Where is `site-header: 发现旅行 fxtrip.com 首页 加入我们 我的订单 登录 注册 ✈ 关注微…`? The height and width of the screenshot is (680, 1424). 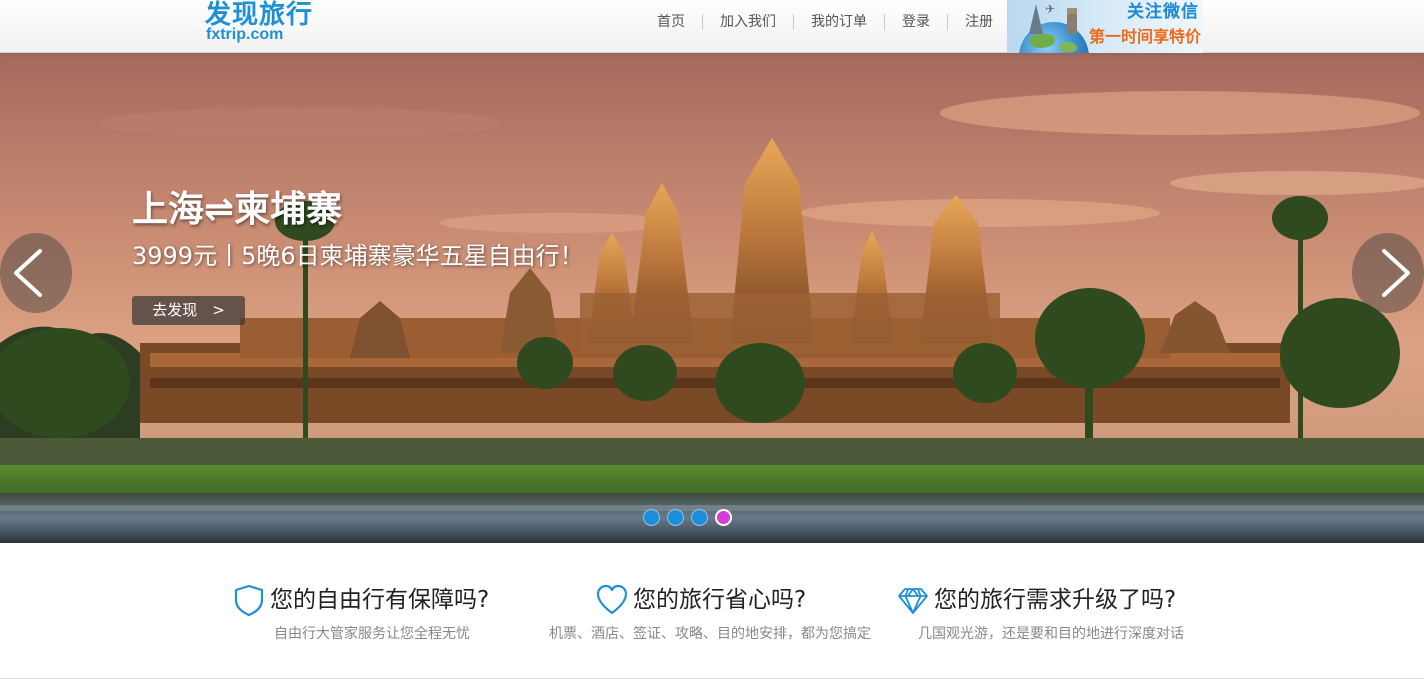
site-header: 发现旅行 fxtrip.com 首页 加入我们 我的订单 登录 注册 ✈ 关注微… is located at coordinates (712, 26).